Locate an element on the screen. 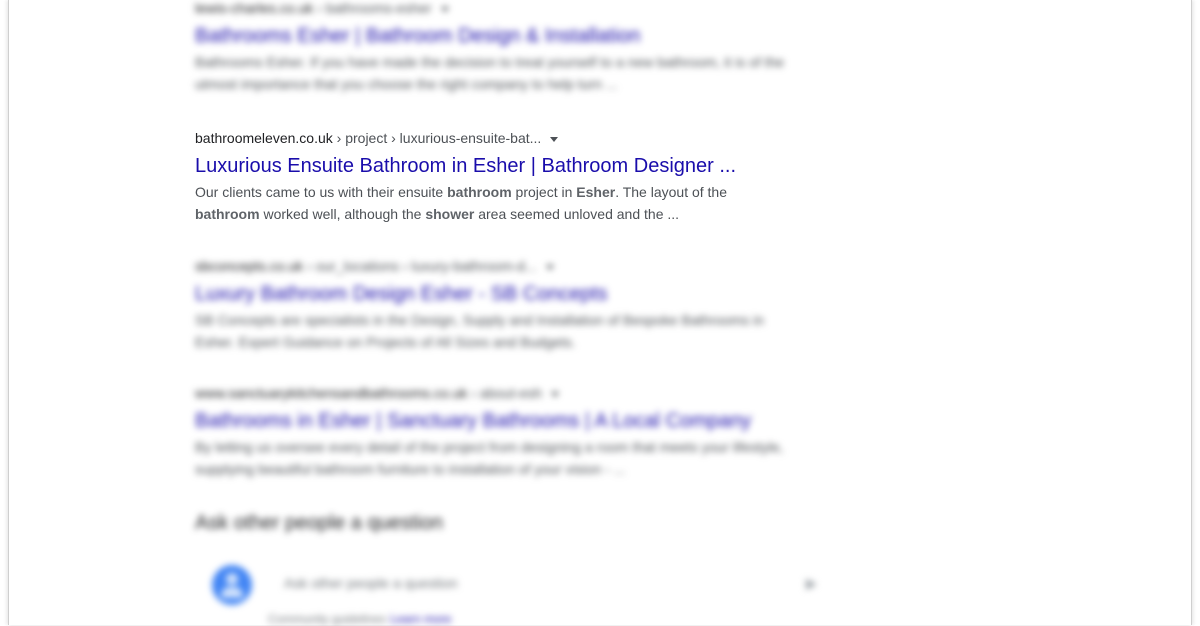 The height and width of the screenshot is (626, 1200). footer-text: Community guidelines is located at coordinates (327, 619).